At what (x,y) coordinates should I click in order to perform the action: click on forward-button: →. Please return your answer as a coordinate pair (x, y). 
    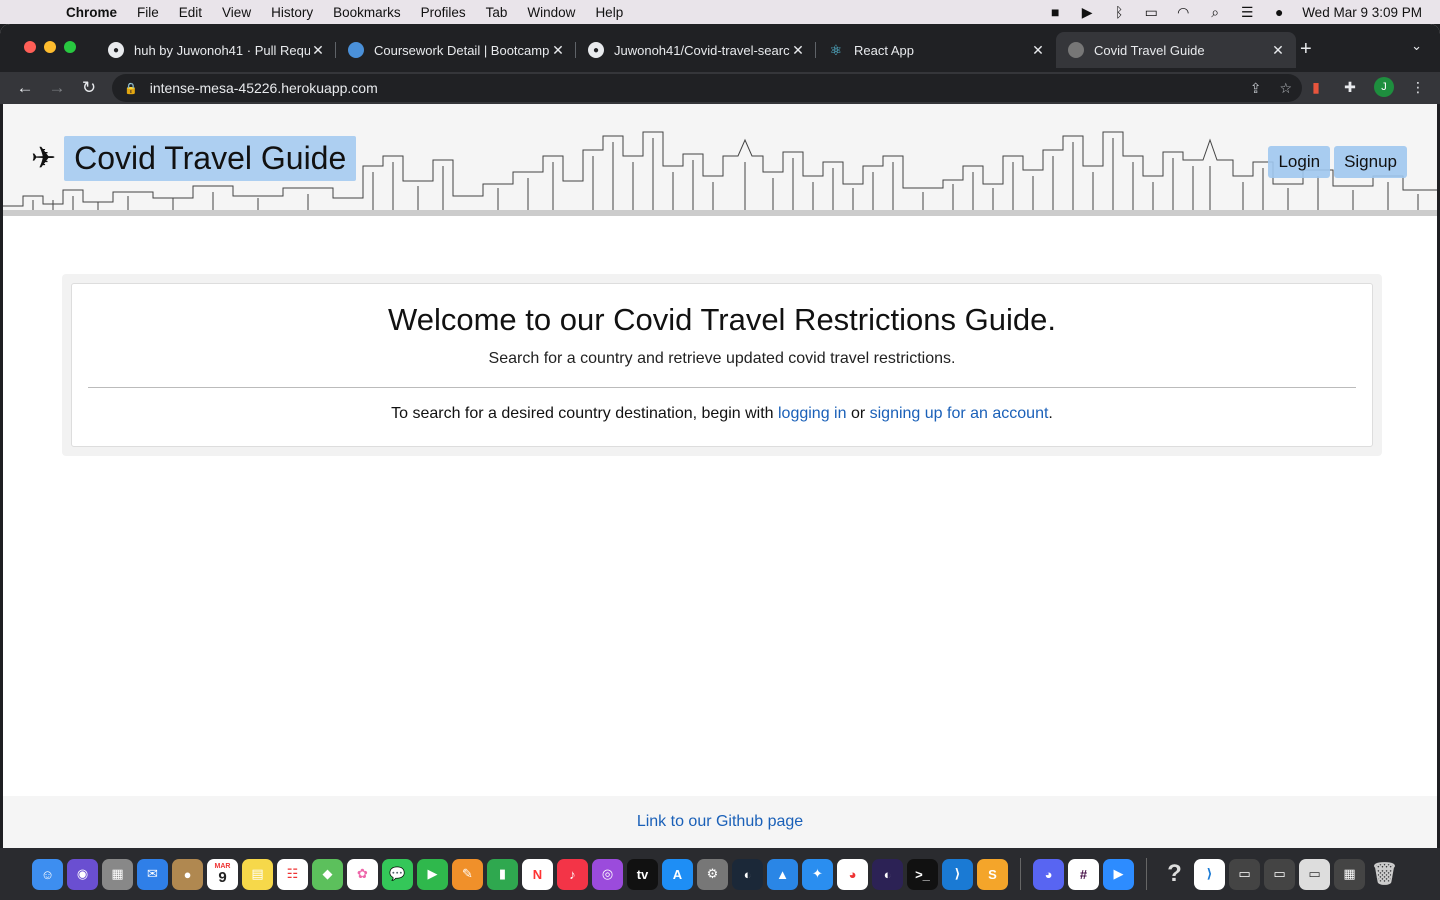
    Looking at the image, I should click on (57, 88).